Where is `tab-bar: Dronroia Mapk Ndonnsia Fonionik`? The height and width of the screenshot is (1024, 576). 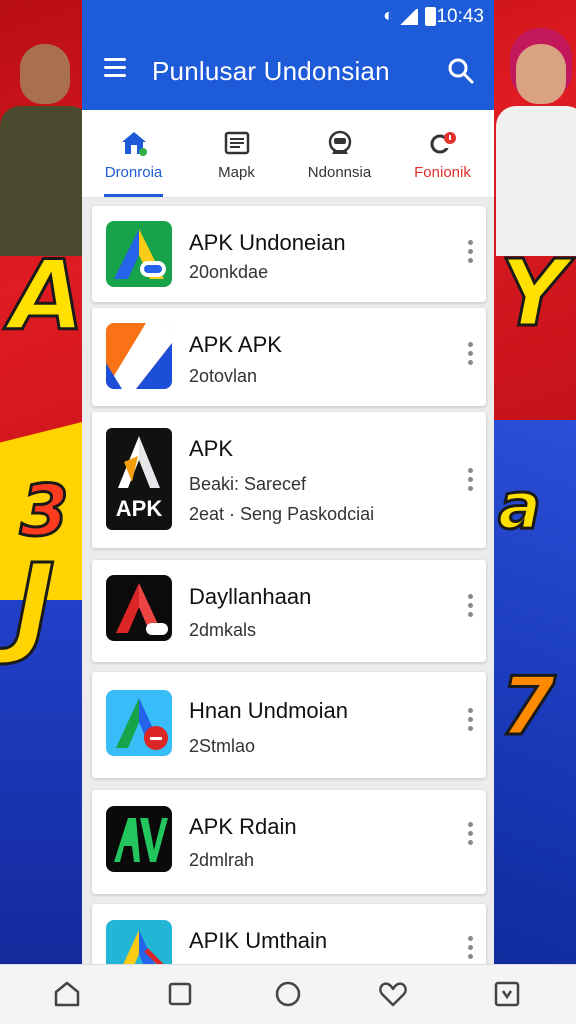
tab-bar: Dronroia Mapk Ndonnsia Fonionik is located at coordinates (288, 154).